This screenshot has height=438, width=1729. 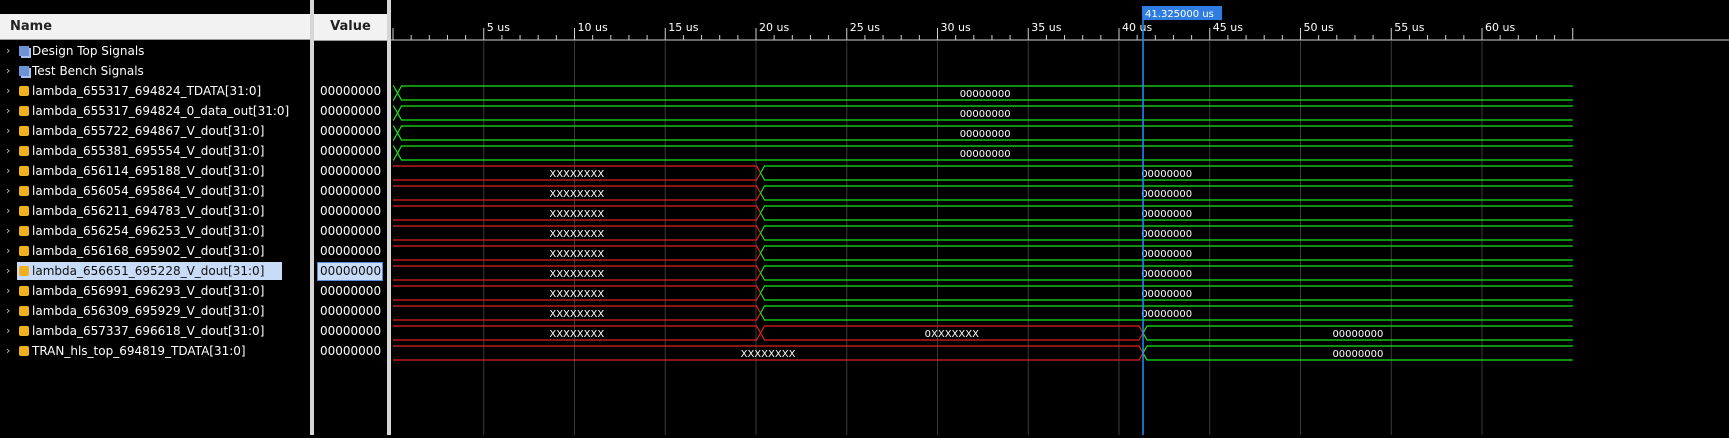 I want to click on signal-row: › lambda_655722_694867_V_dout[31:0], so click(x=155, y=131).